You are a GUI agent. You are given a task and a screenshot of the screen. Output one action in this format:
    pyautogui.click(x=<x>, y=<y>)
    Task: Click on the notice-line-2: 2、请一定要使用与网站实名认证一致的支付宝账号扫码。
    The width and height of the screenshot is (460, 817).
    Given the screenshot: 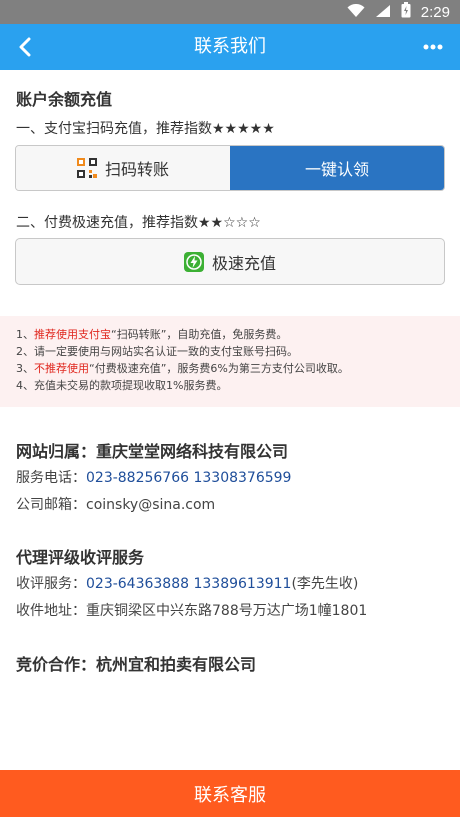 What is the action you would take?
    pyautogui.click(x=157, y=351)
    